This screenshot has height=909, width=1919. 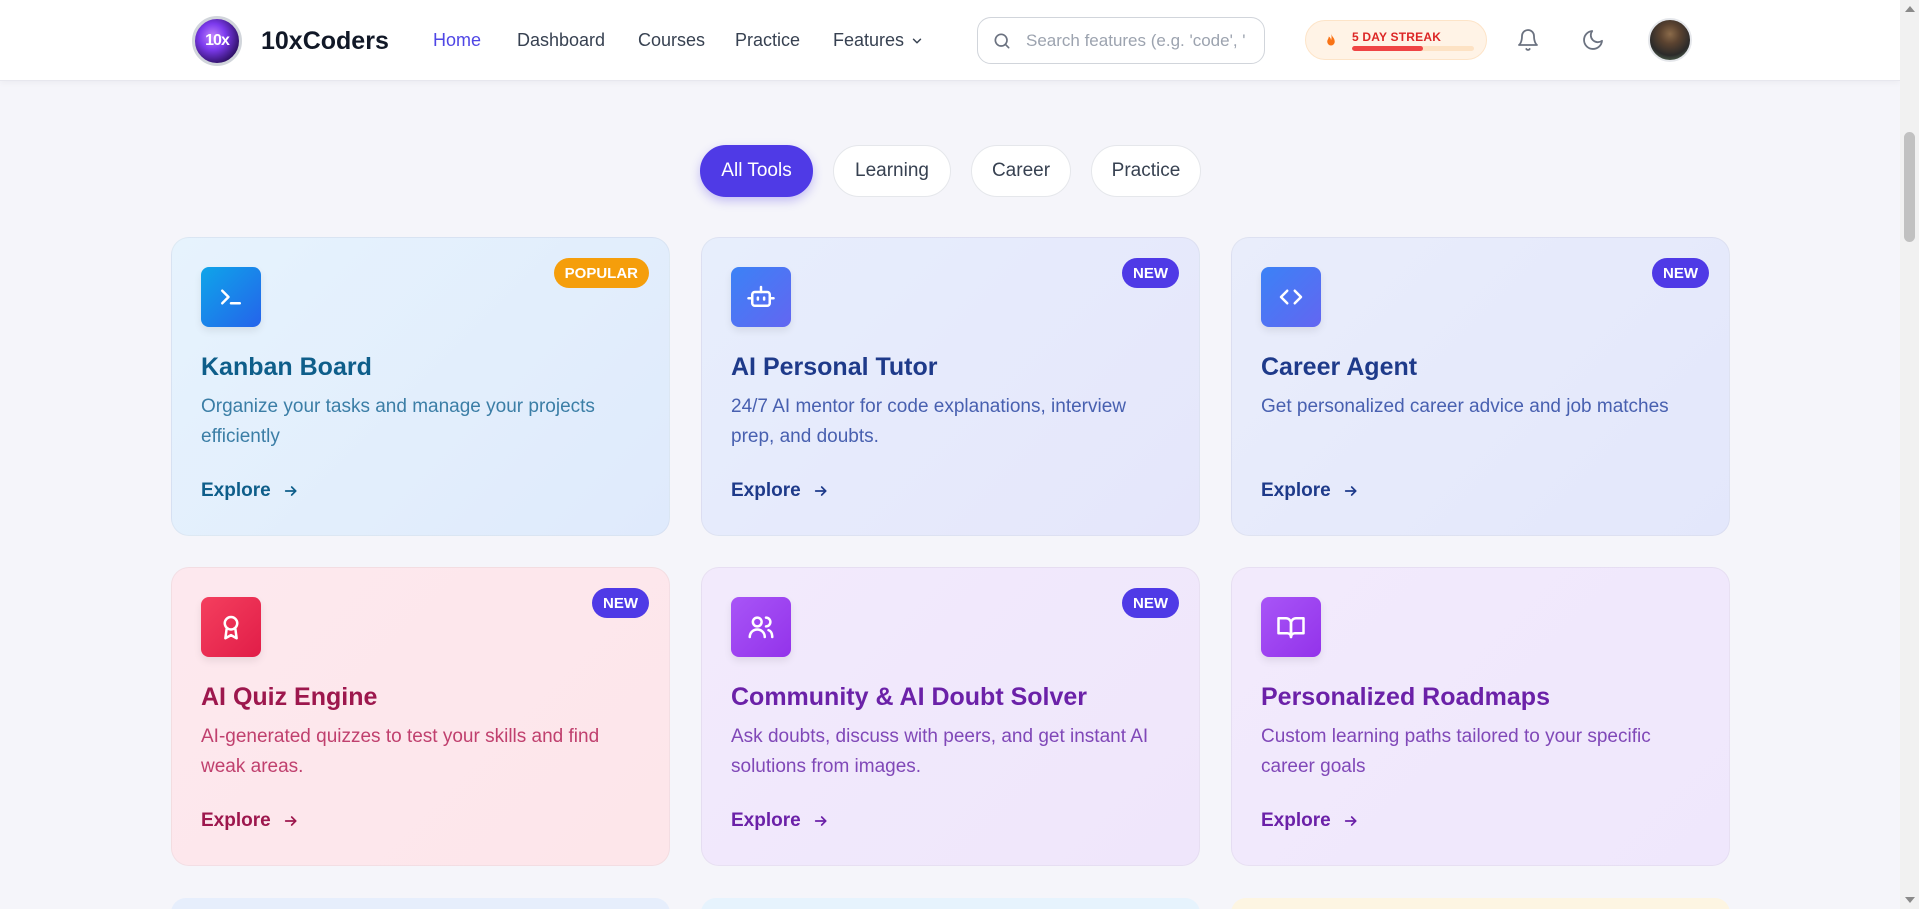 I want to click on popular-badge: POPULAR, so click(x=601, y=273).